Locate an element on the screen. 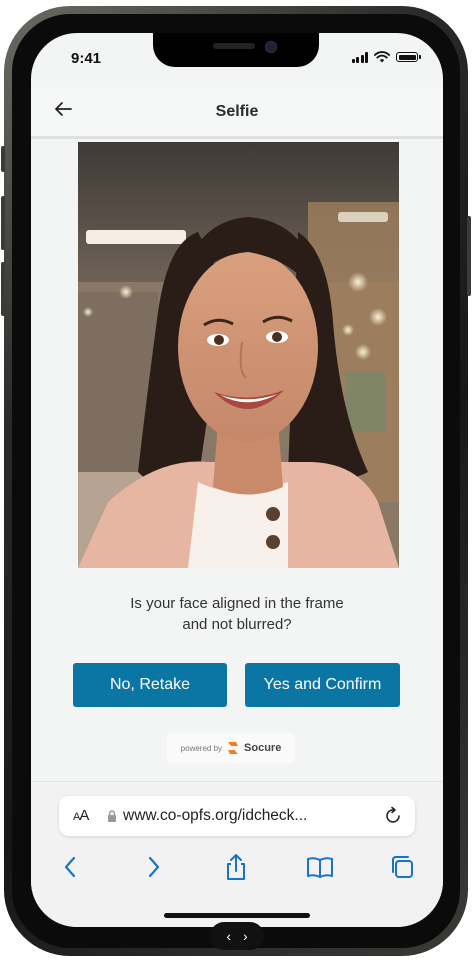 Image resolution: width=474 pixels, height=961 pixels. home-indicator is located at coordinates (237, 915).